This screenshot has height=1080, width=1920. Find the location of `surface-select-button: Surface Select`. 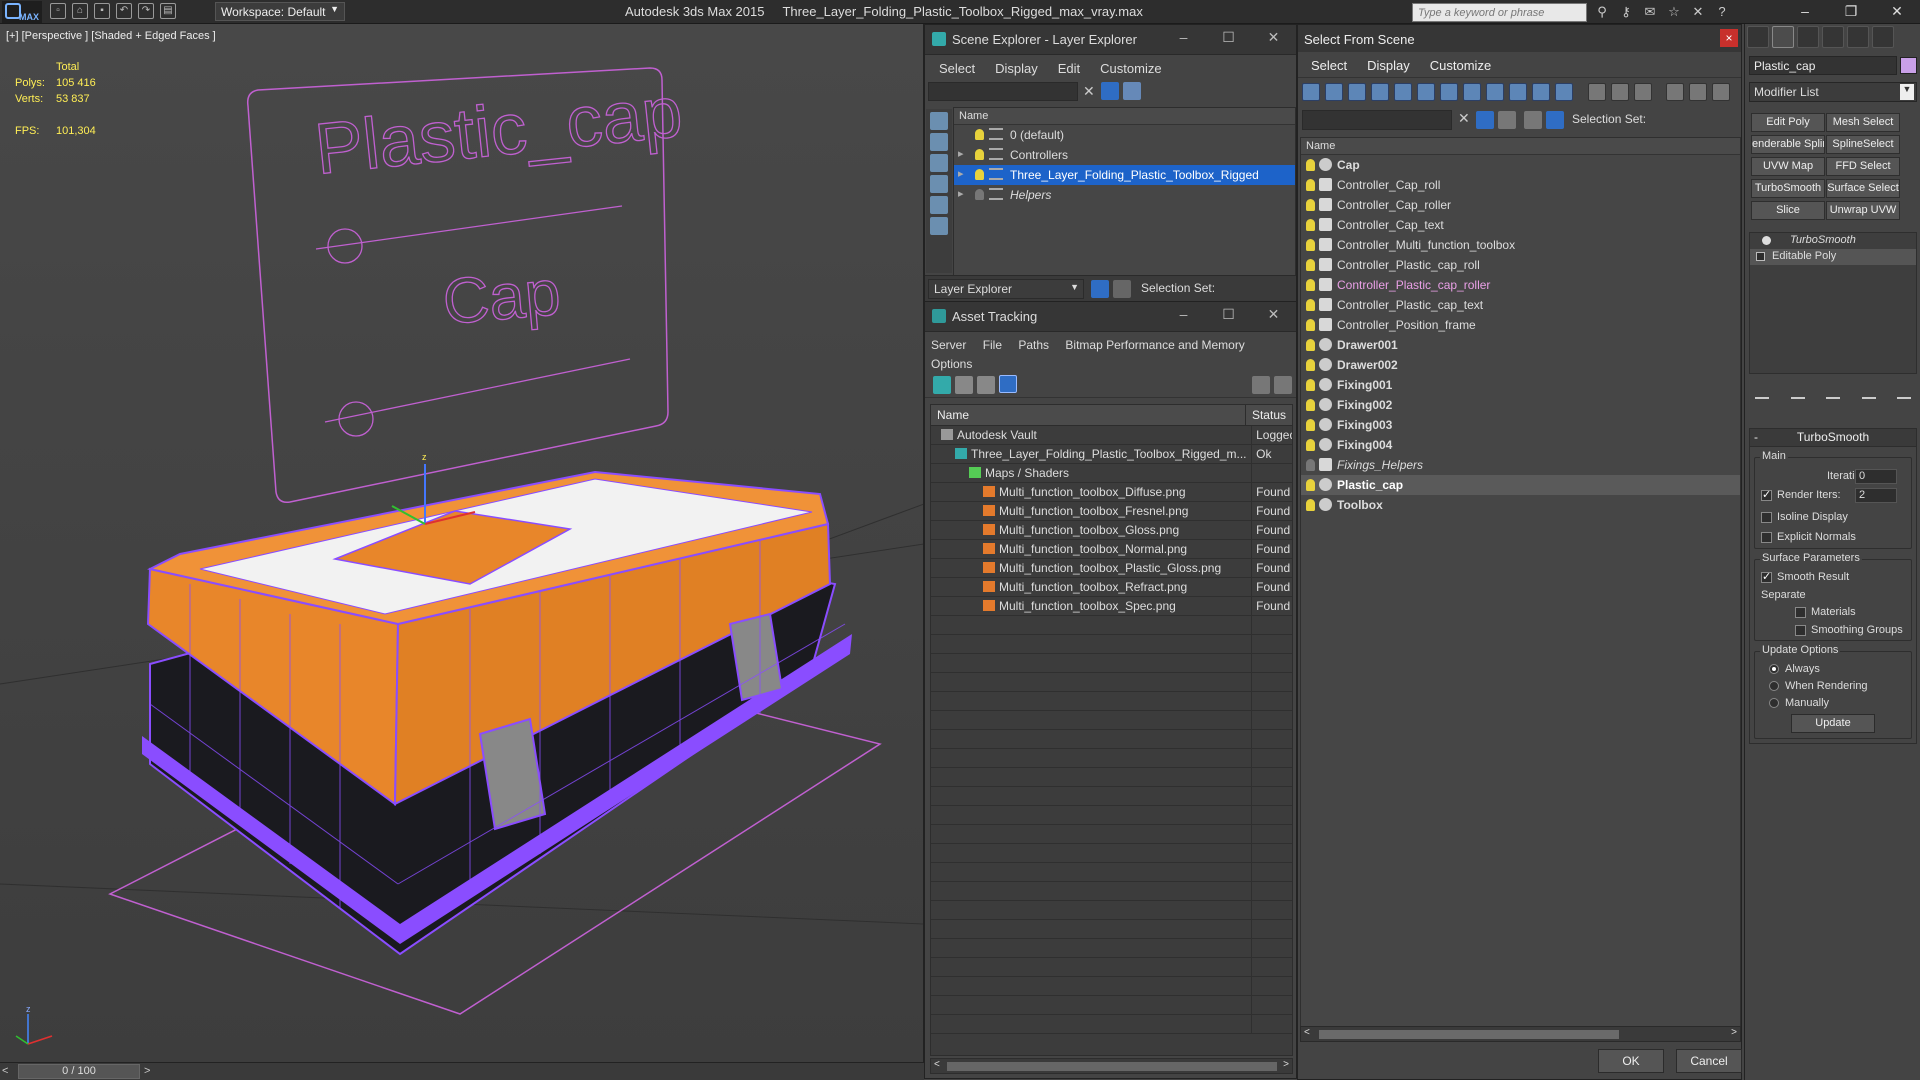

surface-select-button: Surface Select is located at coordinates (1863, 188).